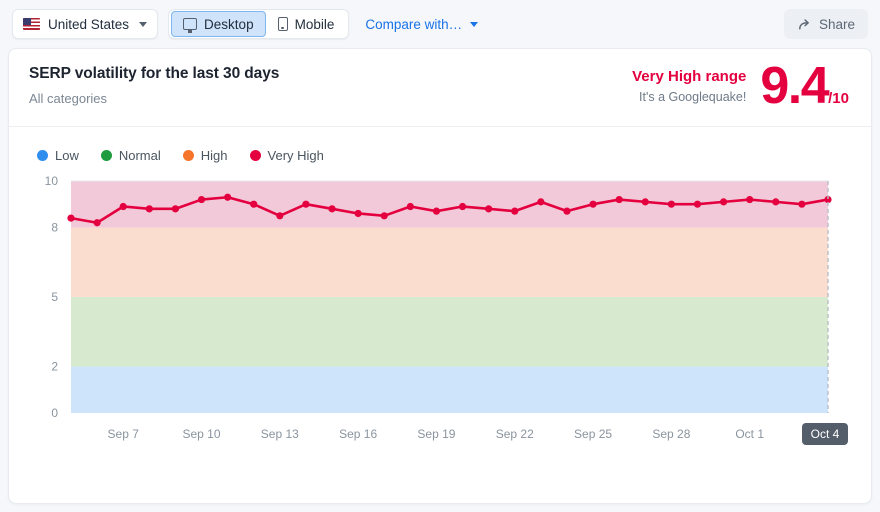 This screenshot has width=880, height=512. Describe the element at coordinates (449, 262) in the screenshot. I see `chart-band-high` at that location.